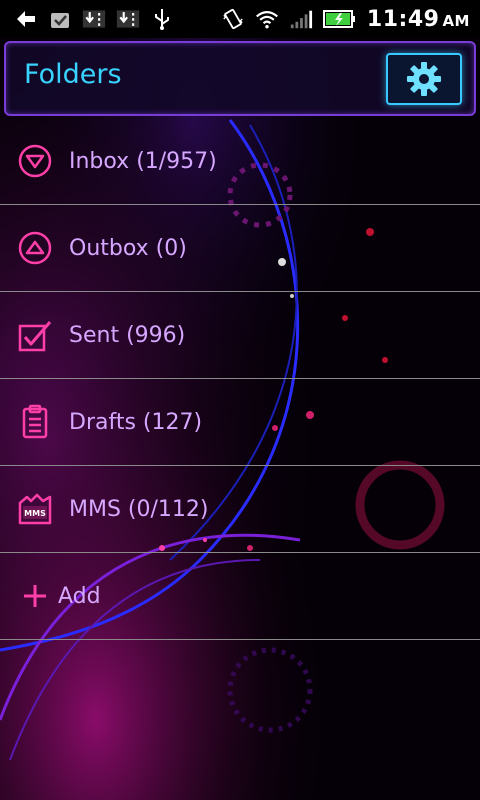 Image resolution: width=480 pixels, height=800 pixels. I want to click on folder-item-sent: Sent (996), so click(240, 335).